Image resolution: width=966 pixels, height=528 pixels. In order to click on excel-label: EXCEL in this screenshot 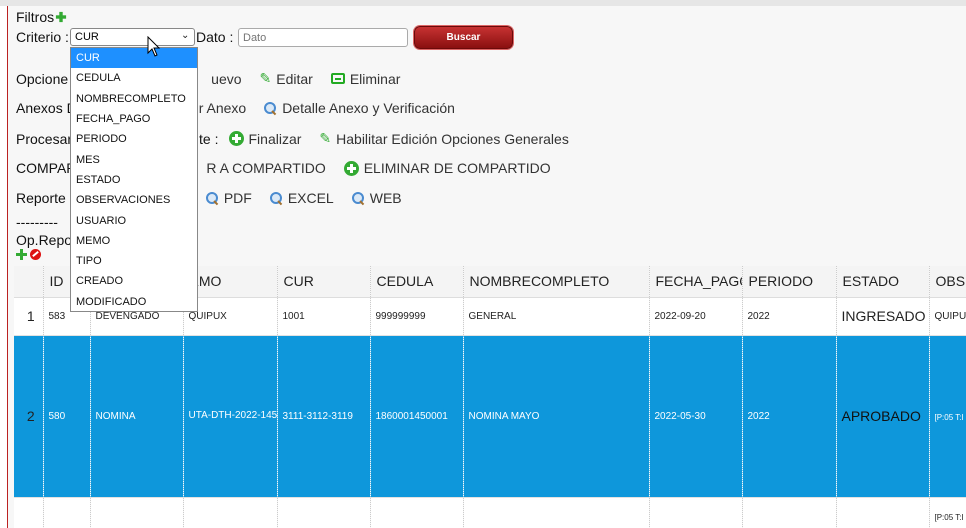, I will do `click(310, 198)`.